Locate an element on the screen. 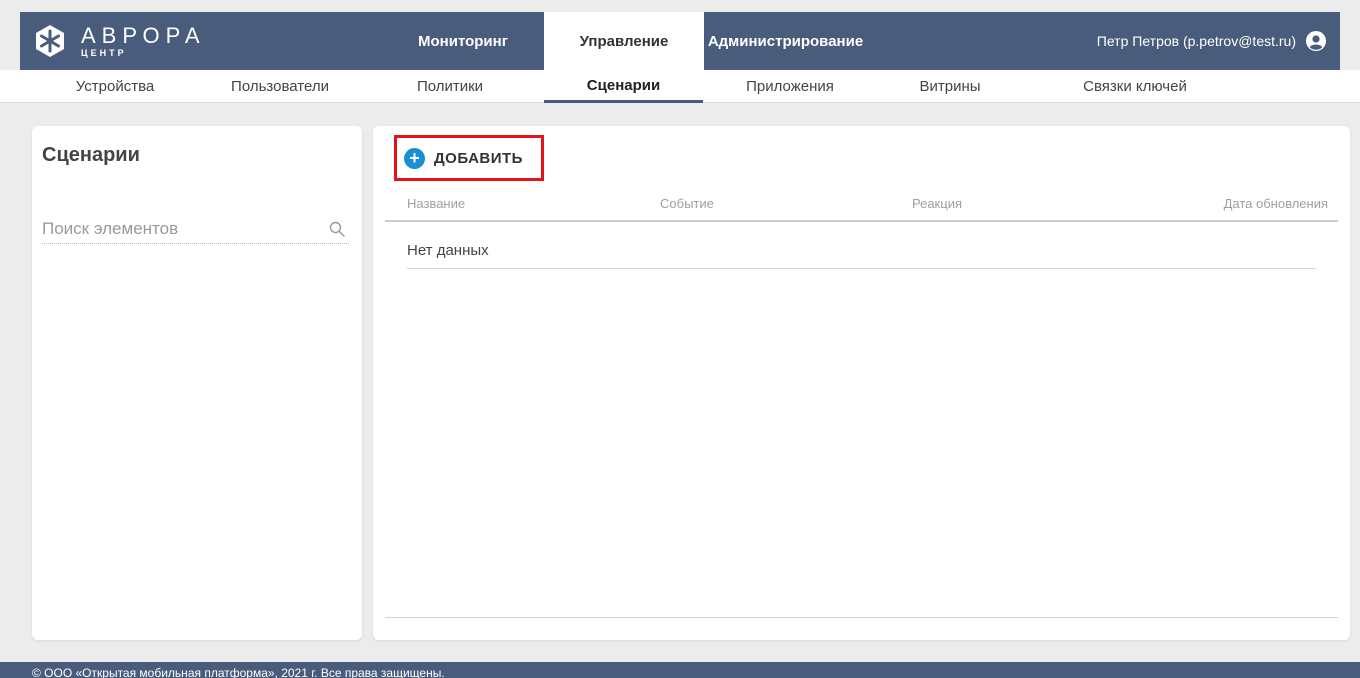  search-box is located at coordinates (195, 229).